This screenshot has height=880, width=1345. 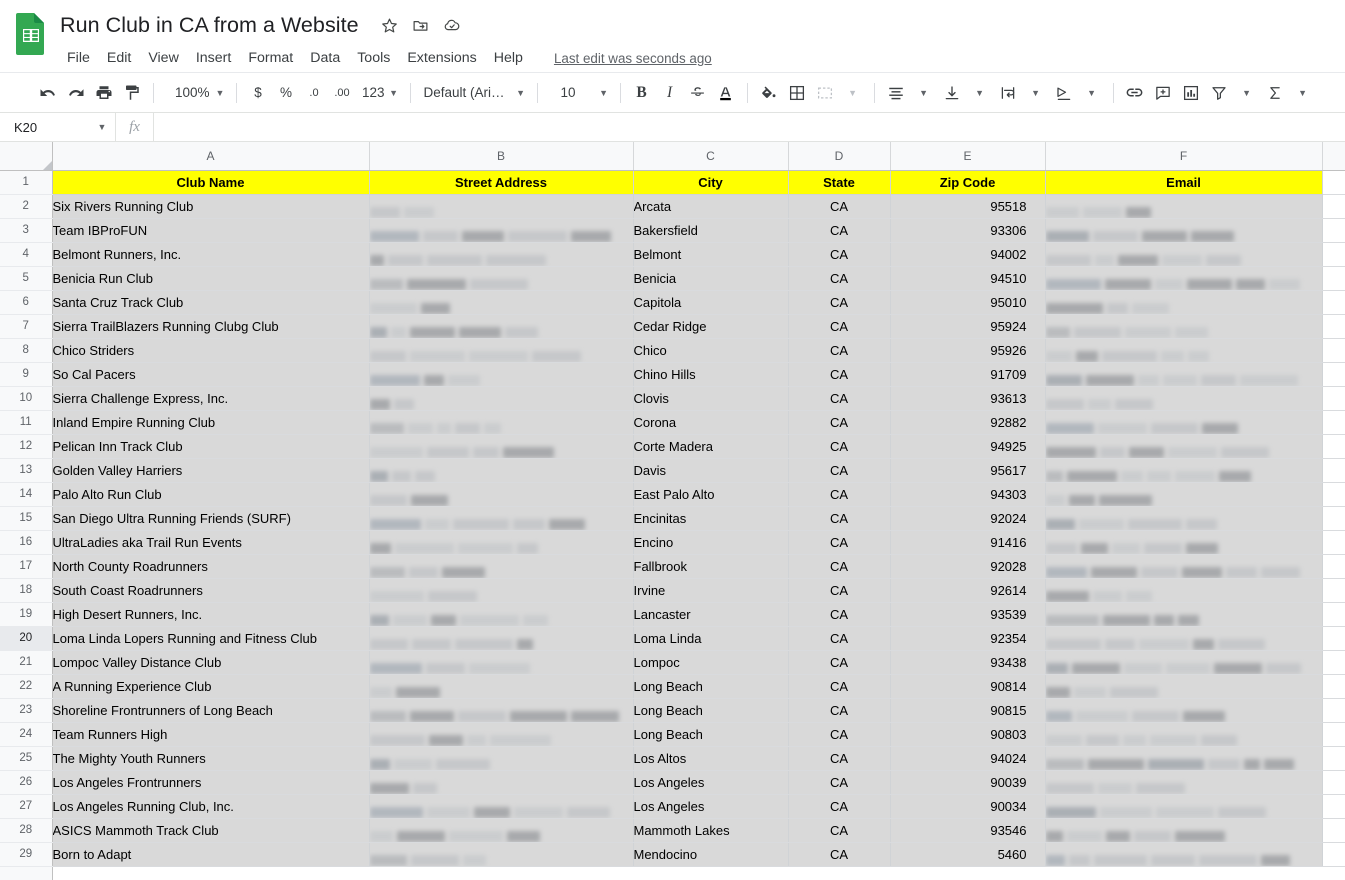 I want to click on chevron-down-icon: ▼, so click(x=102, y=127).